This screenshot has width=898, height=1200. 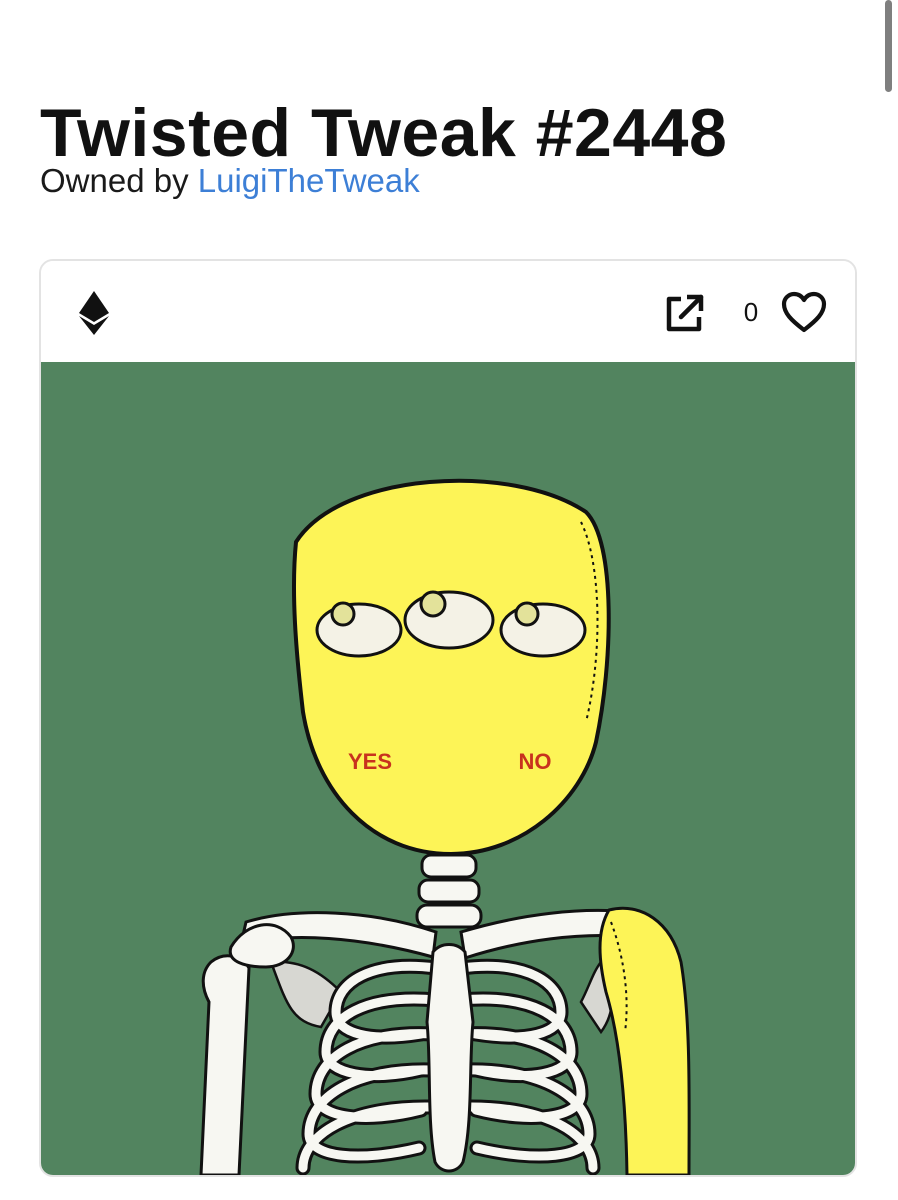 What do you see at coordinates (225, 1064) in the screenshot?
I see `left-arm-bone` at bounding box center [225, 1064].